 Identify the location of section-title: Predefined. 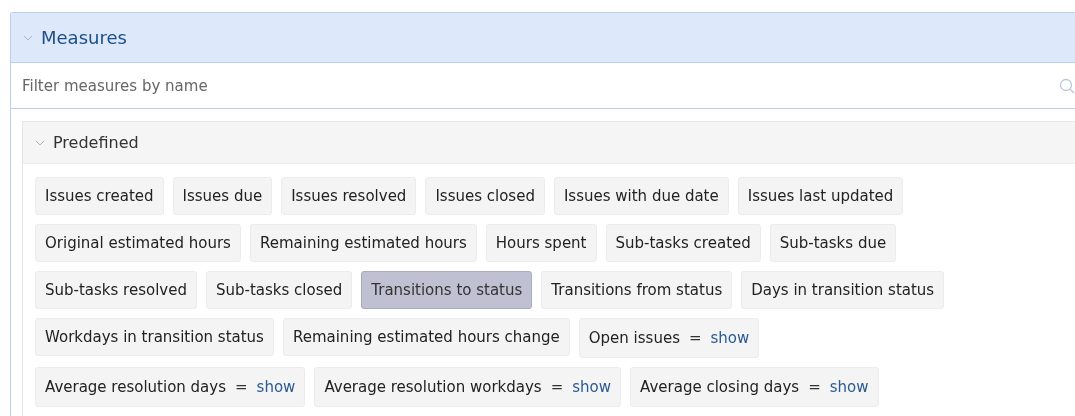
(96, 142).